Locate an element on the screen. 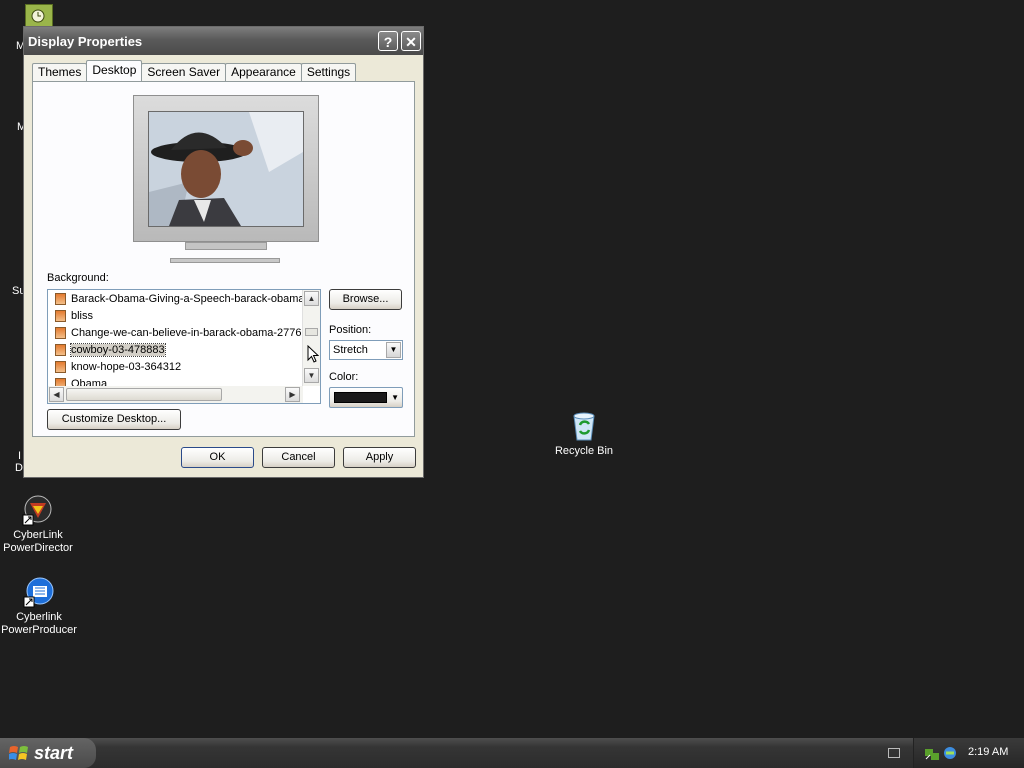 The height and width of the screenshot is (768, 1024). tab-themes: Themes is located at coordinates (60, 72).